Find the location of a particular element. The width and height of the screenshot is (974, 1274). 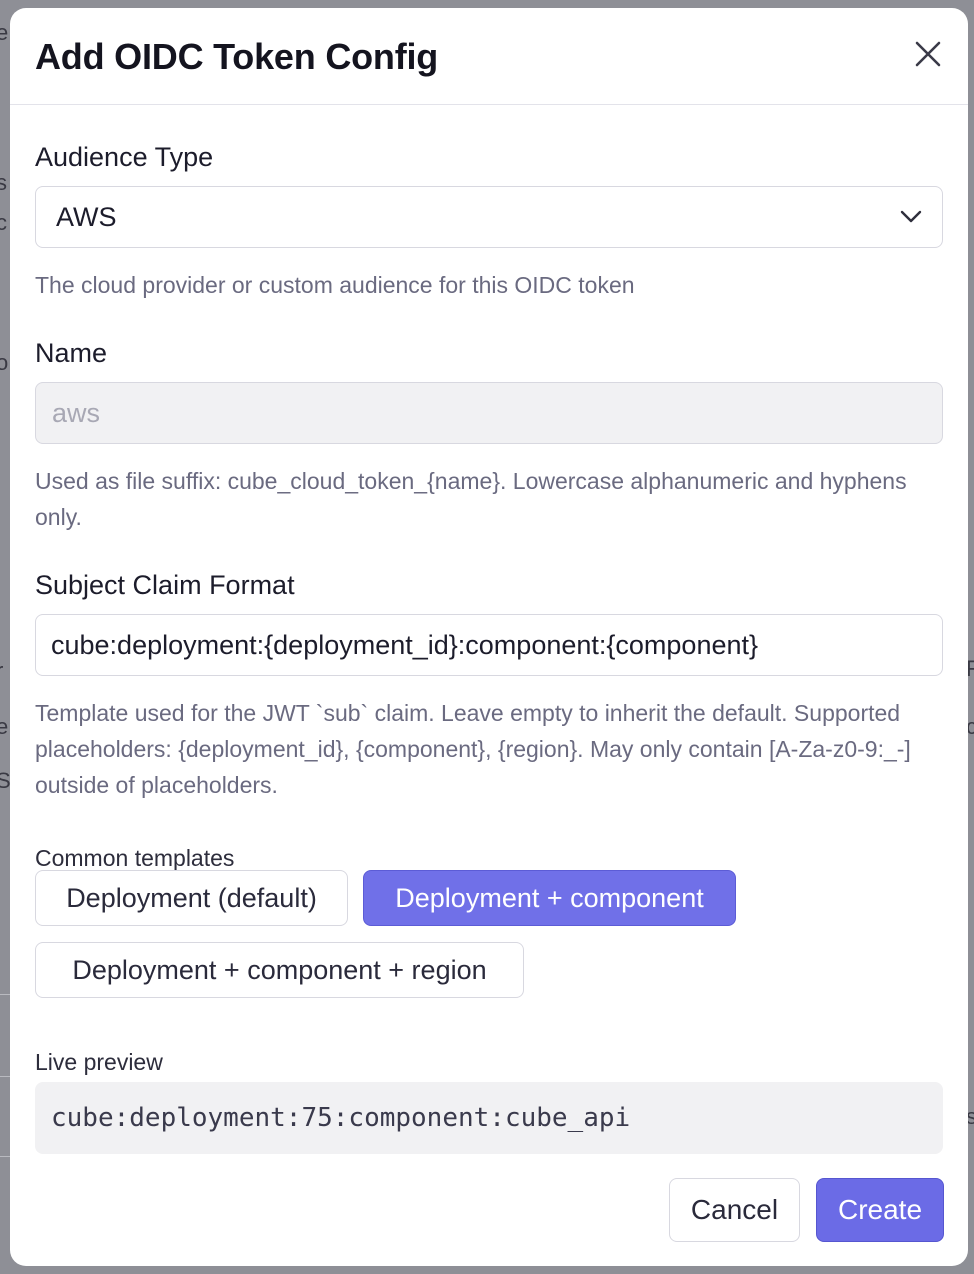

dialog-header: Add OIDC Token Config is located at coordinates (489, 56).